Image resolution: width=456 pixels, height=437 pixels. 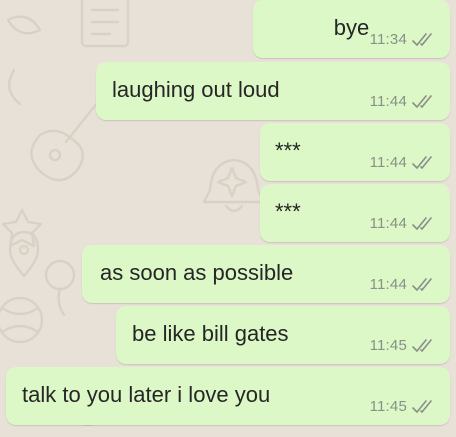 What do you see at coordinates (351, 29) in the screenshot?
I see `message-bubble-outgoing: bye 11:34` at bounding box center [351, 29].